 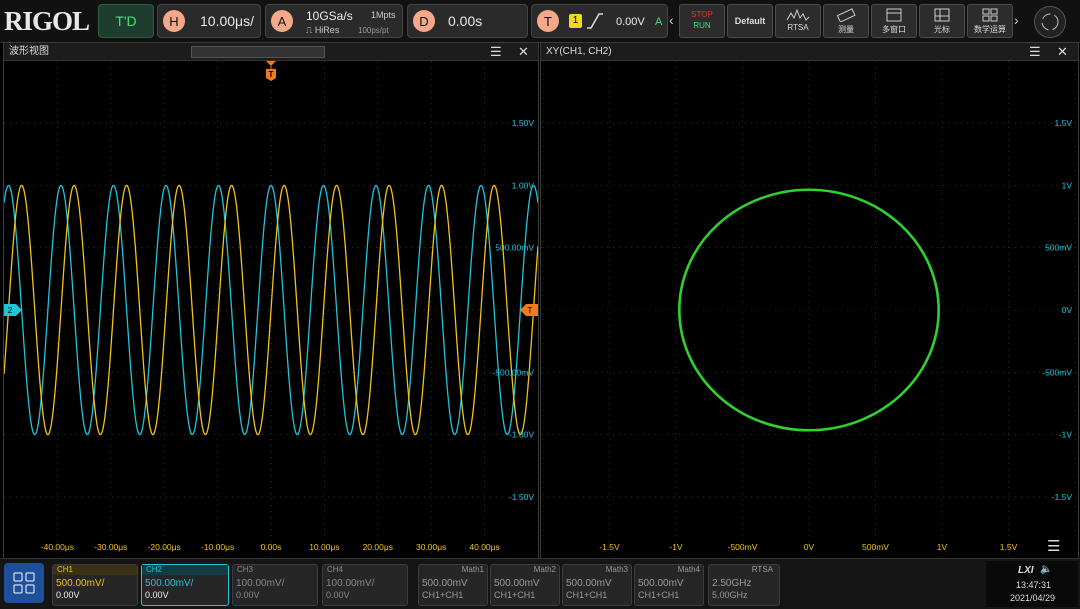 What do you see at coordinates (743, 547) in the screenshot?
I see `xy-x-axis-label: -500mV` at bounding box center [743, 547].